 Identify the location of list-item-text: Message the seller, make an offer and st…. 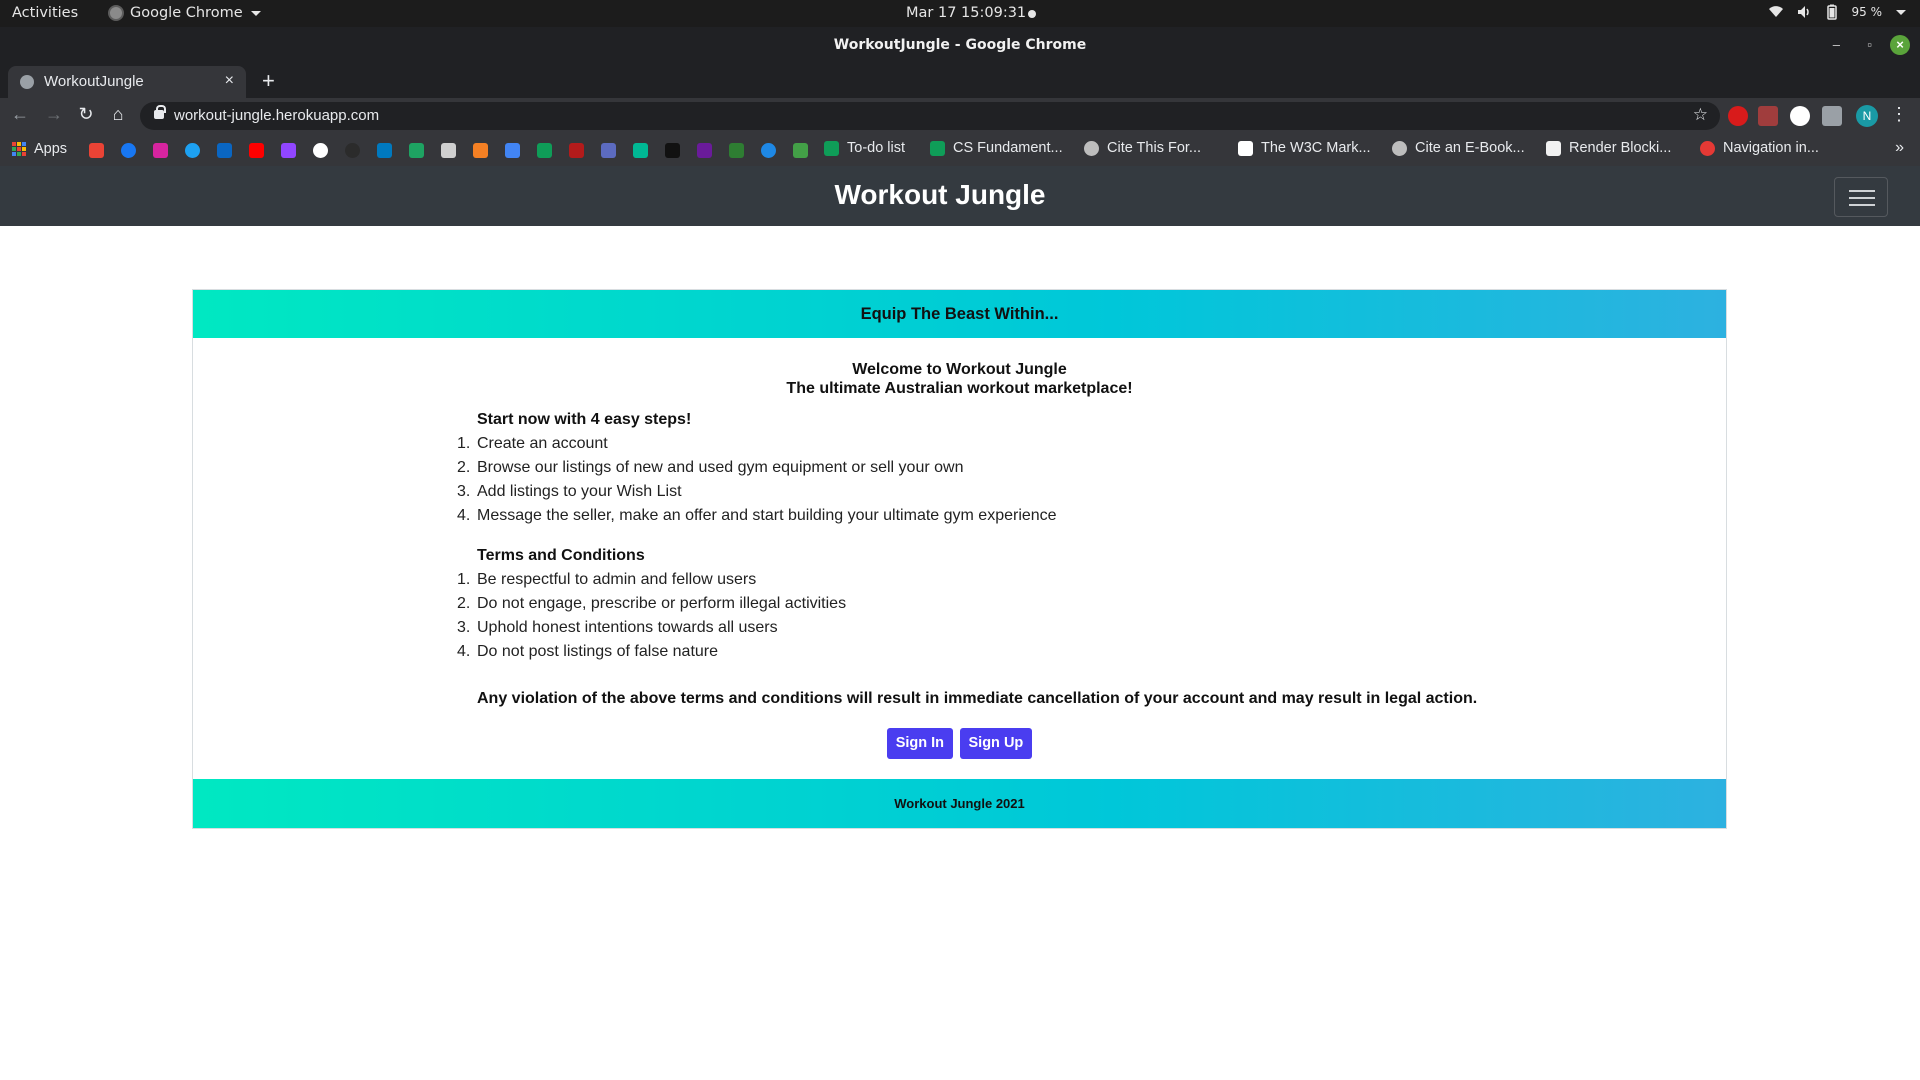
(767, 515).